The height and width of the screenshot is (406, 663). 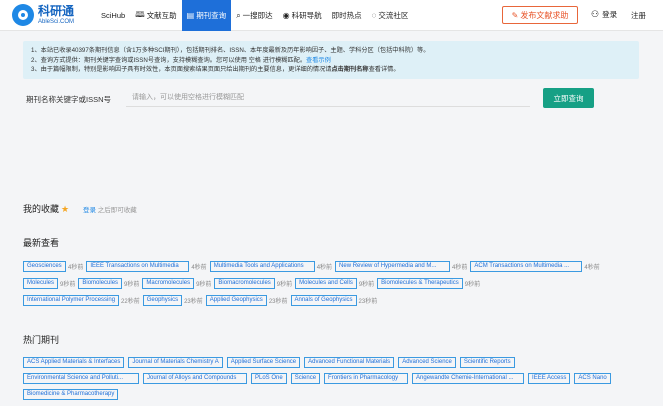 What do you see at coordinates (175, 362) in the screenshot?
I see `hot-journal-tag: Journal of Materials Chemistry A` at bounding box center [175, 362].